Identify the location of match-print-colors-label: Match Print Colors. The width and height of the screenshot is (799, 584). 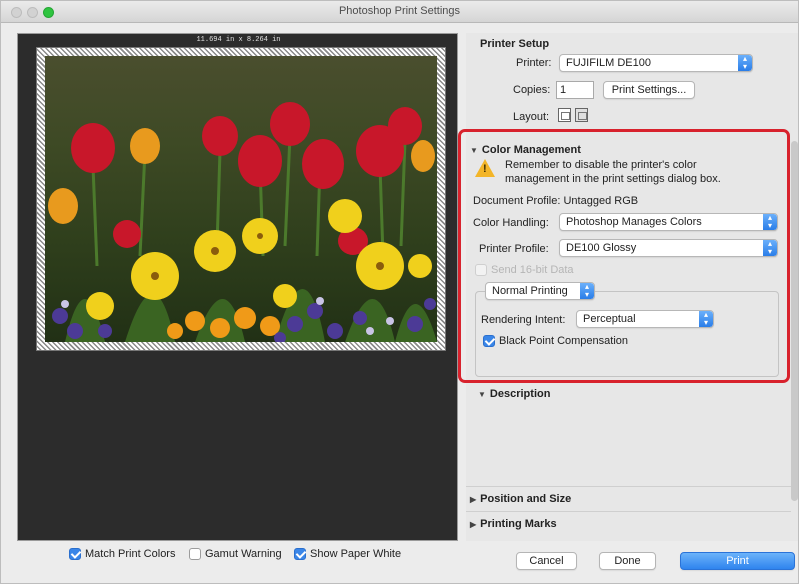
(130, 554).